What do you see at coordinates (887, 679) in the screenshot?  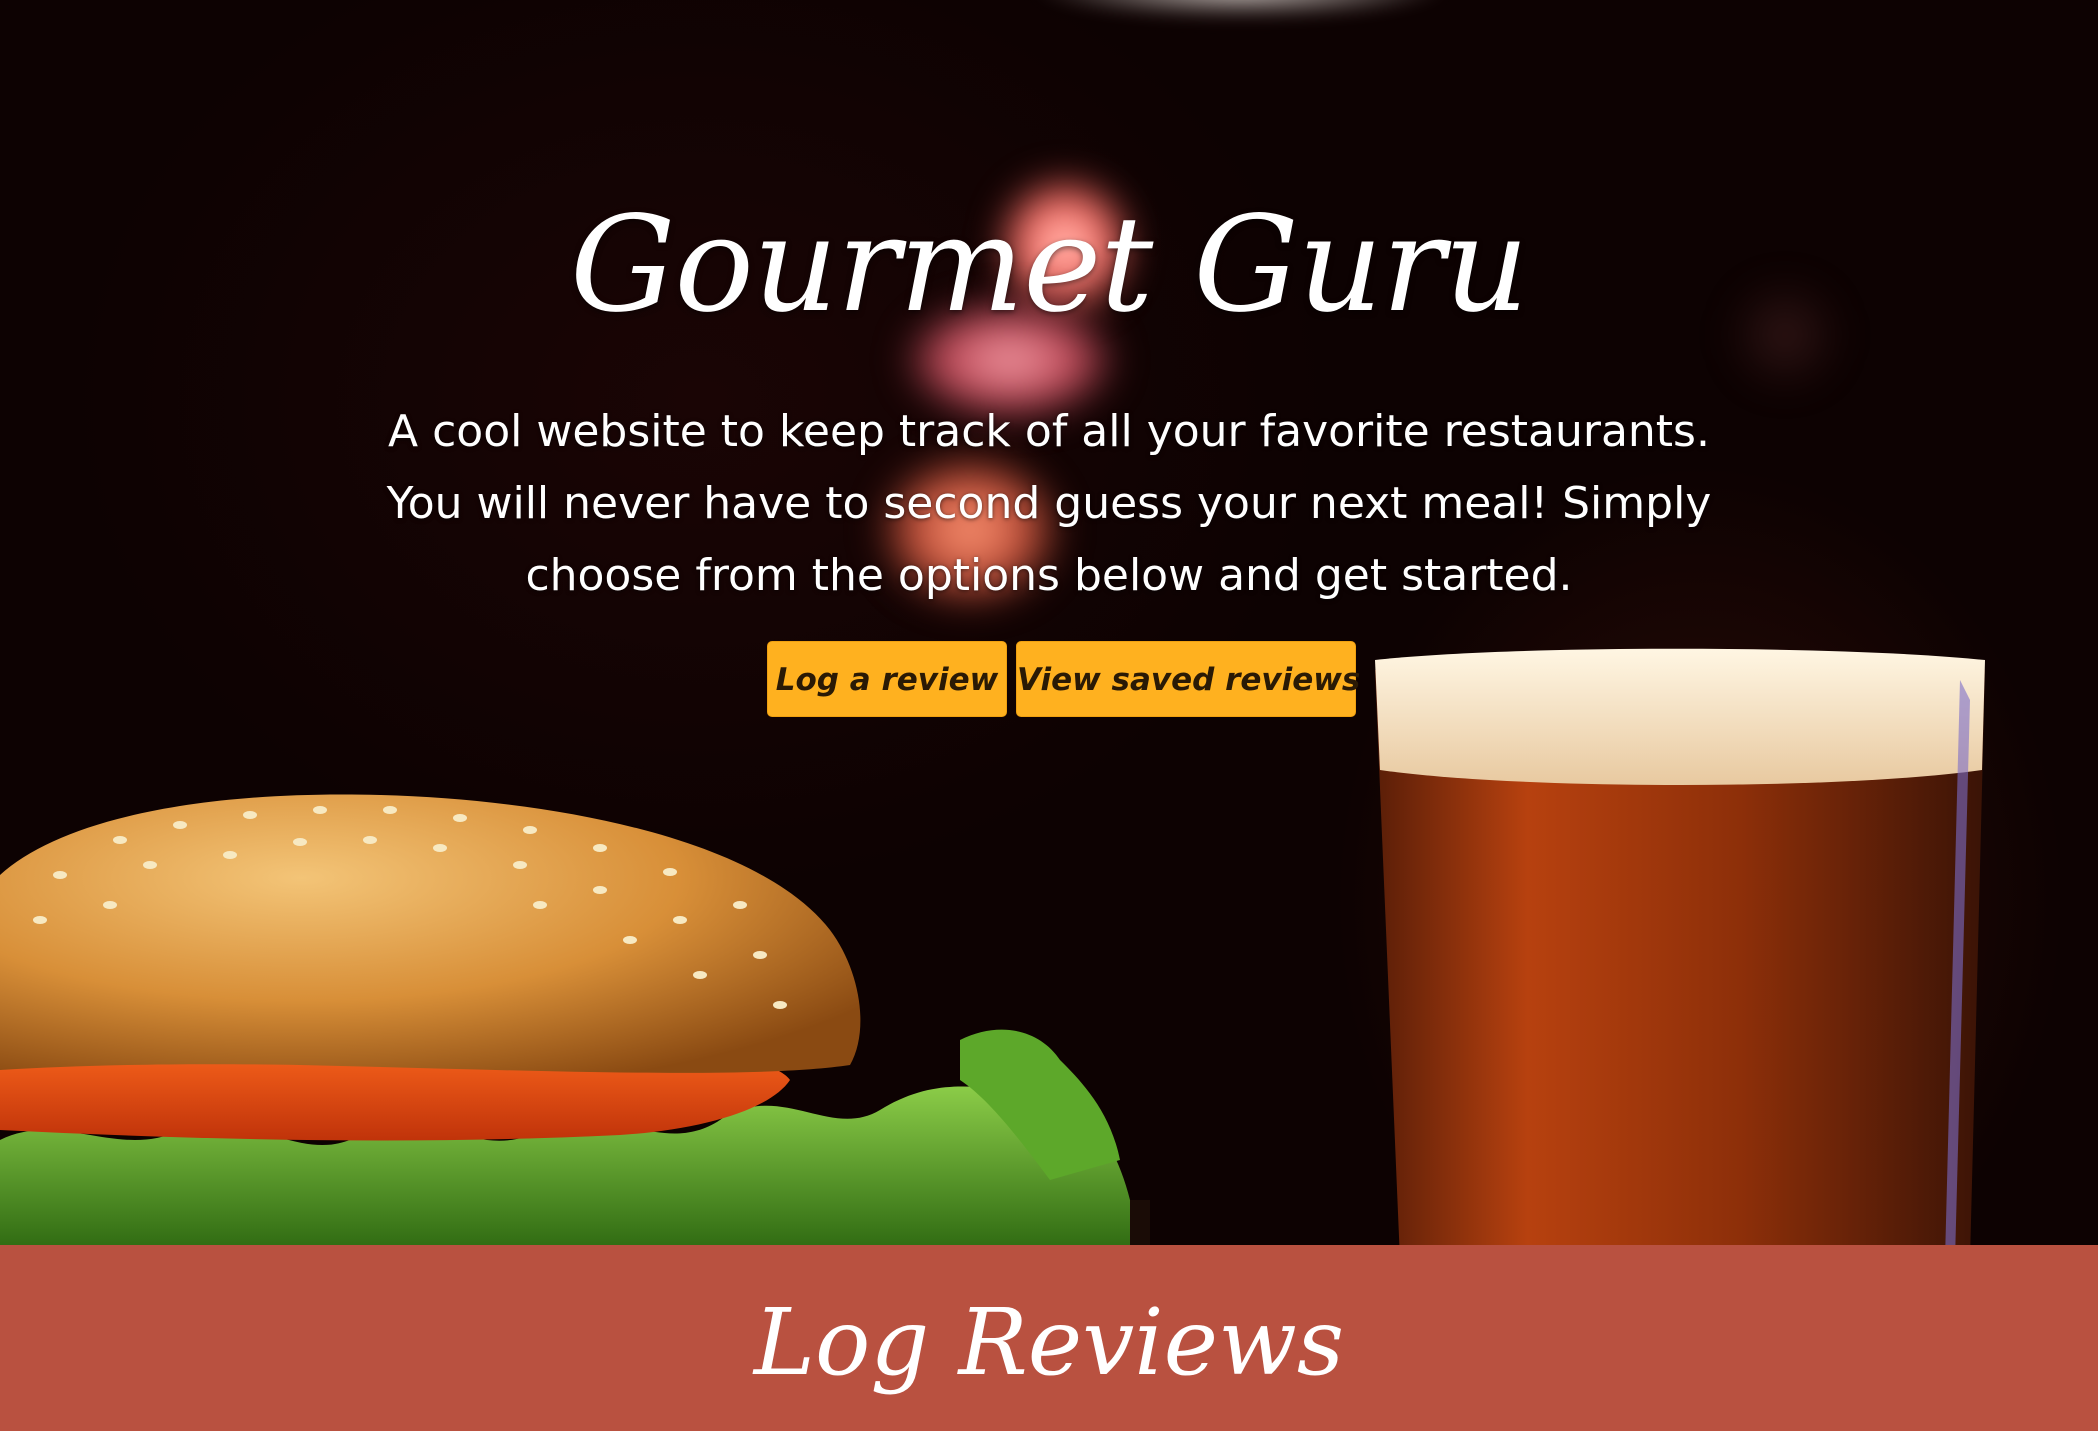 I see `log-review-button: Log a review` at bounding box center [887, 679].